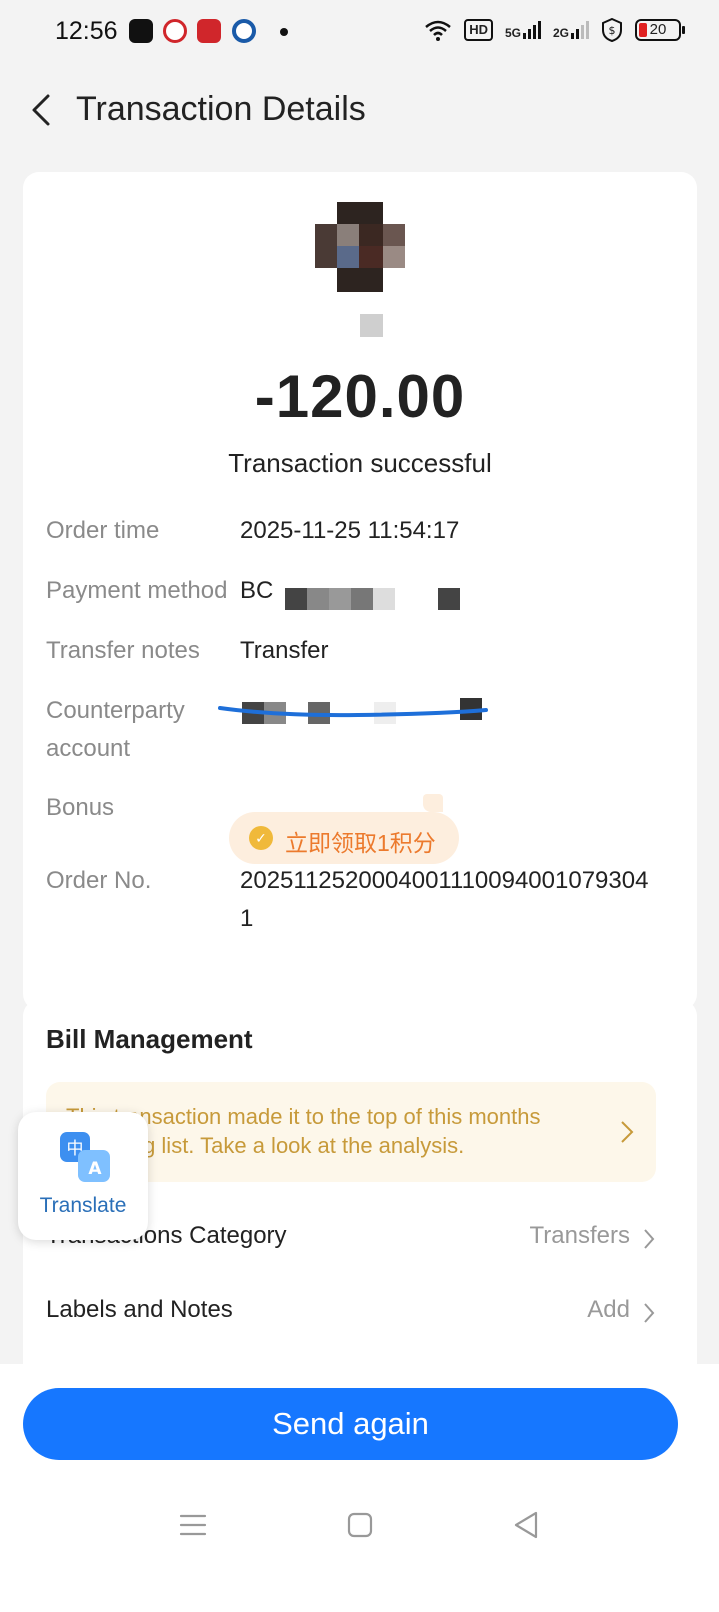  What do you see at coordinates (99, 880) in the screenshot?
I see `order-no-label: Order No.` at bounding box center [99, 880].